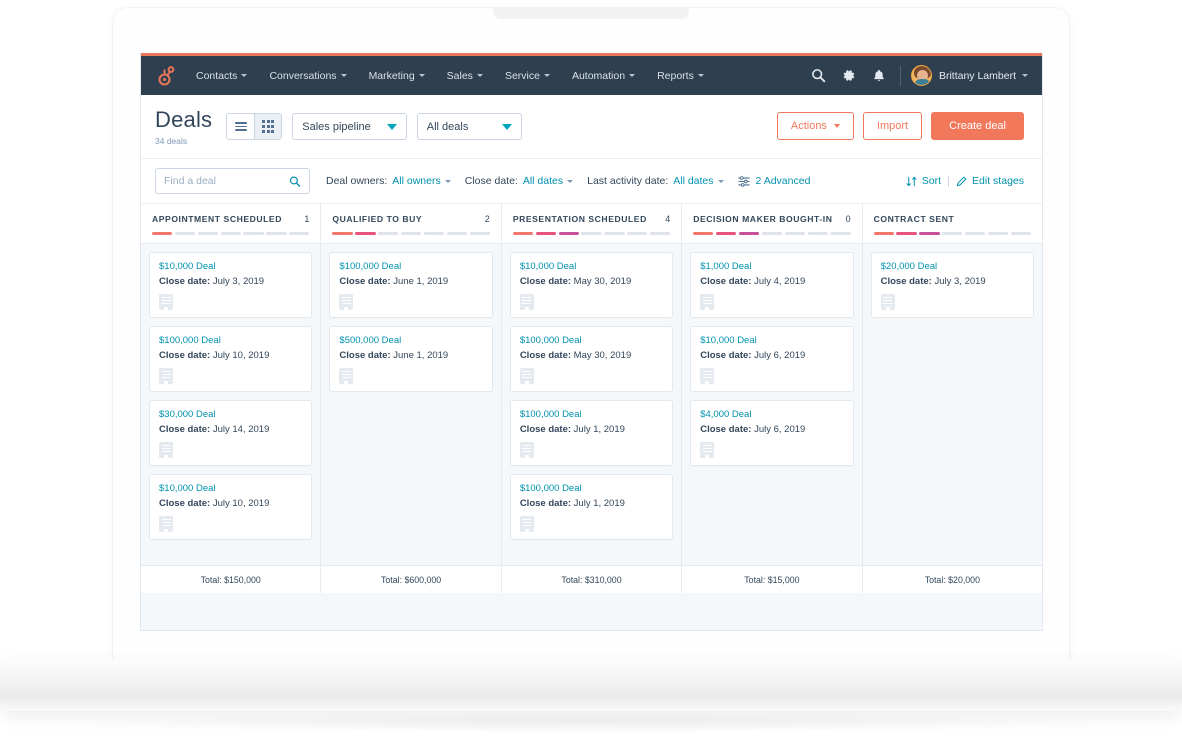  I want to click on pipeline-select-value: Sales pipeline, so click(336, 126).